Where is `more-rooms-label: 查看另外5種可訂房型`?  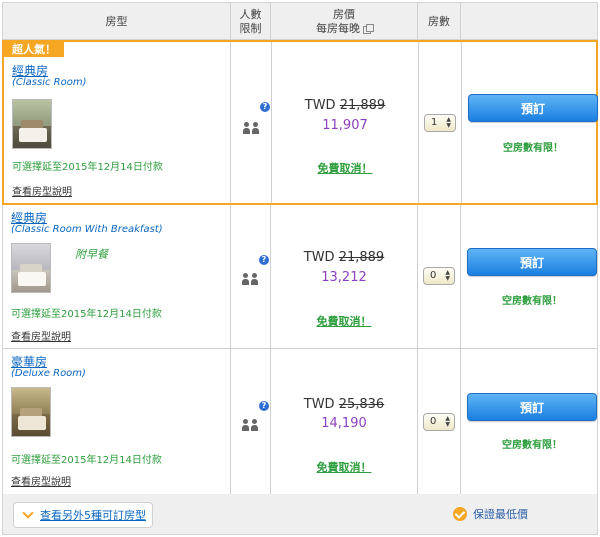 more-rooms-label: 查看另外5種可訂房型 is located at coordinates (93, 515).